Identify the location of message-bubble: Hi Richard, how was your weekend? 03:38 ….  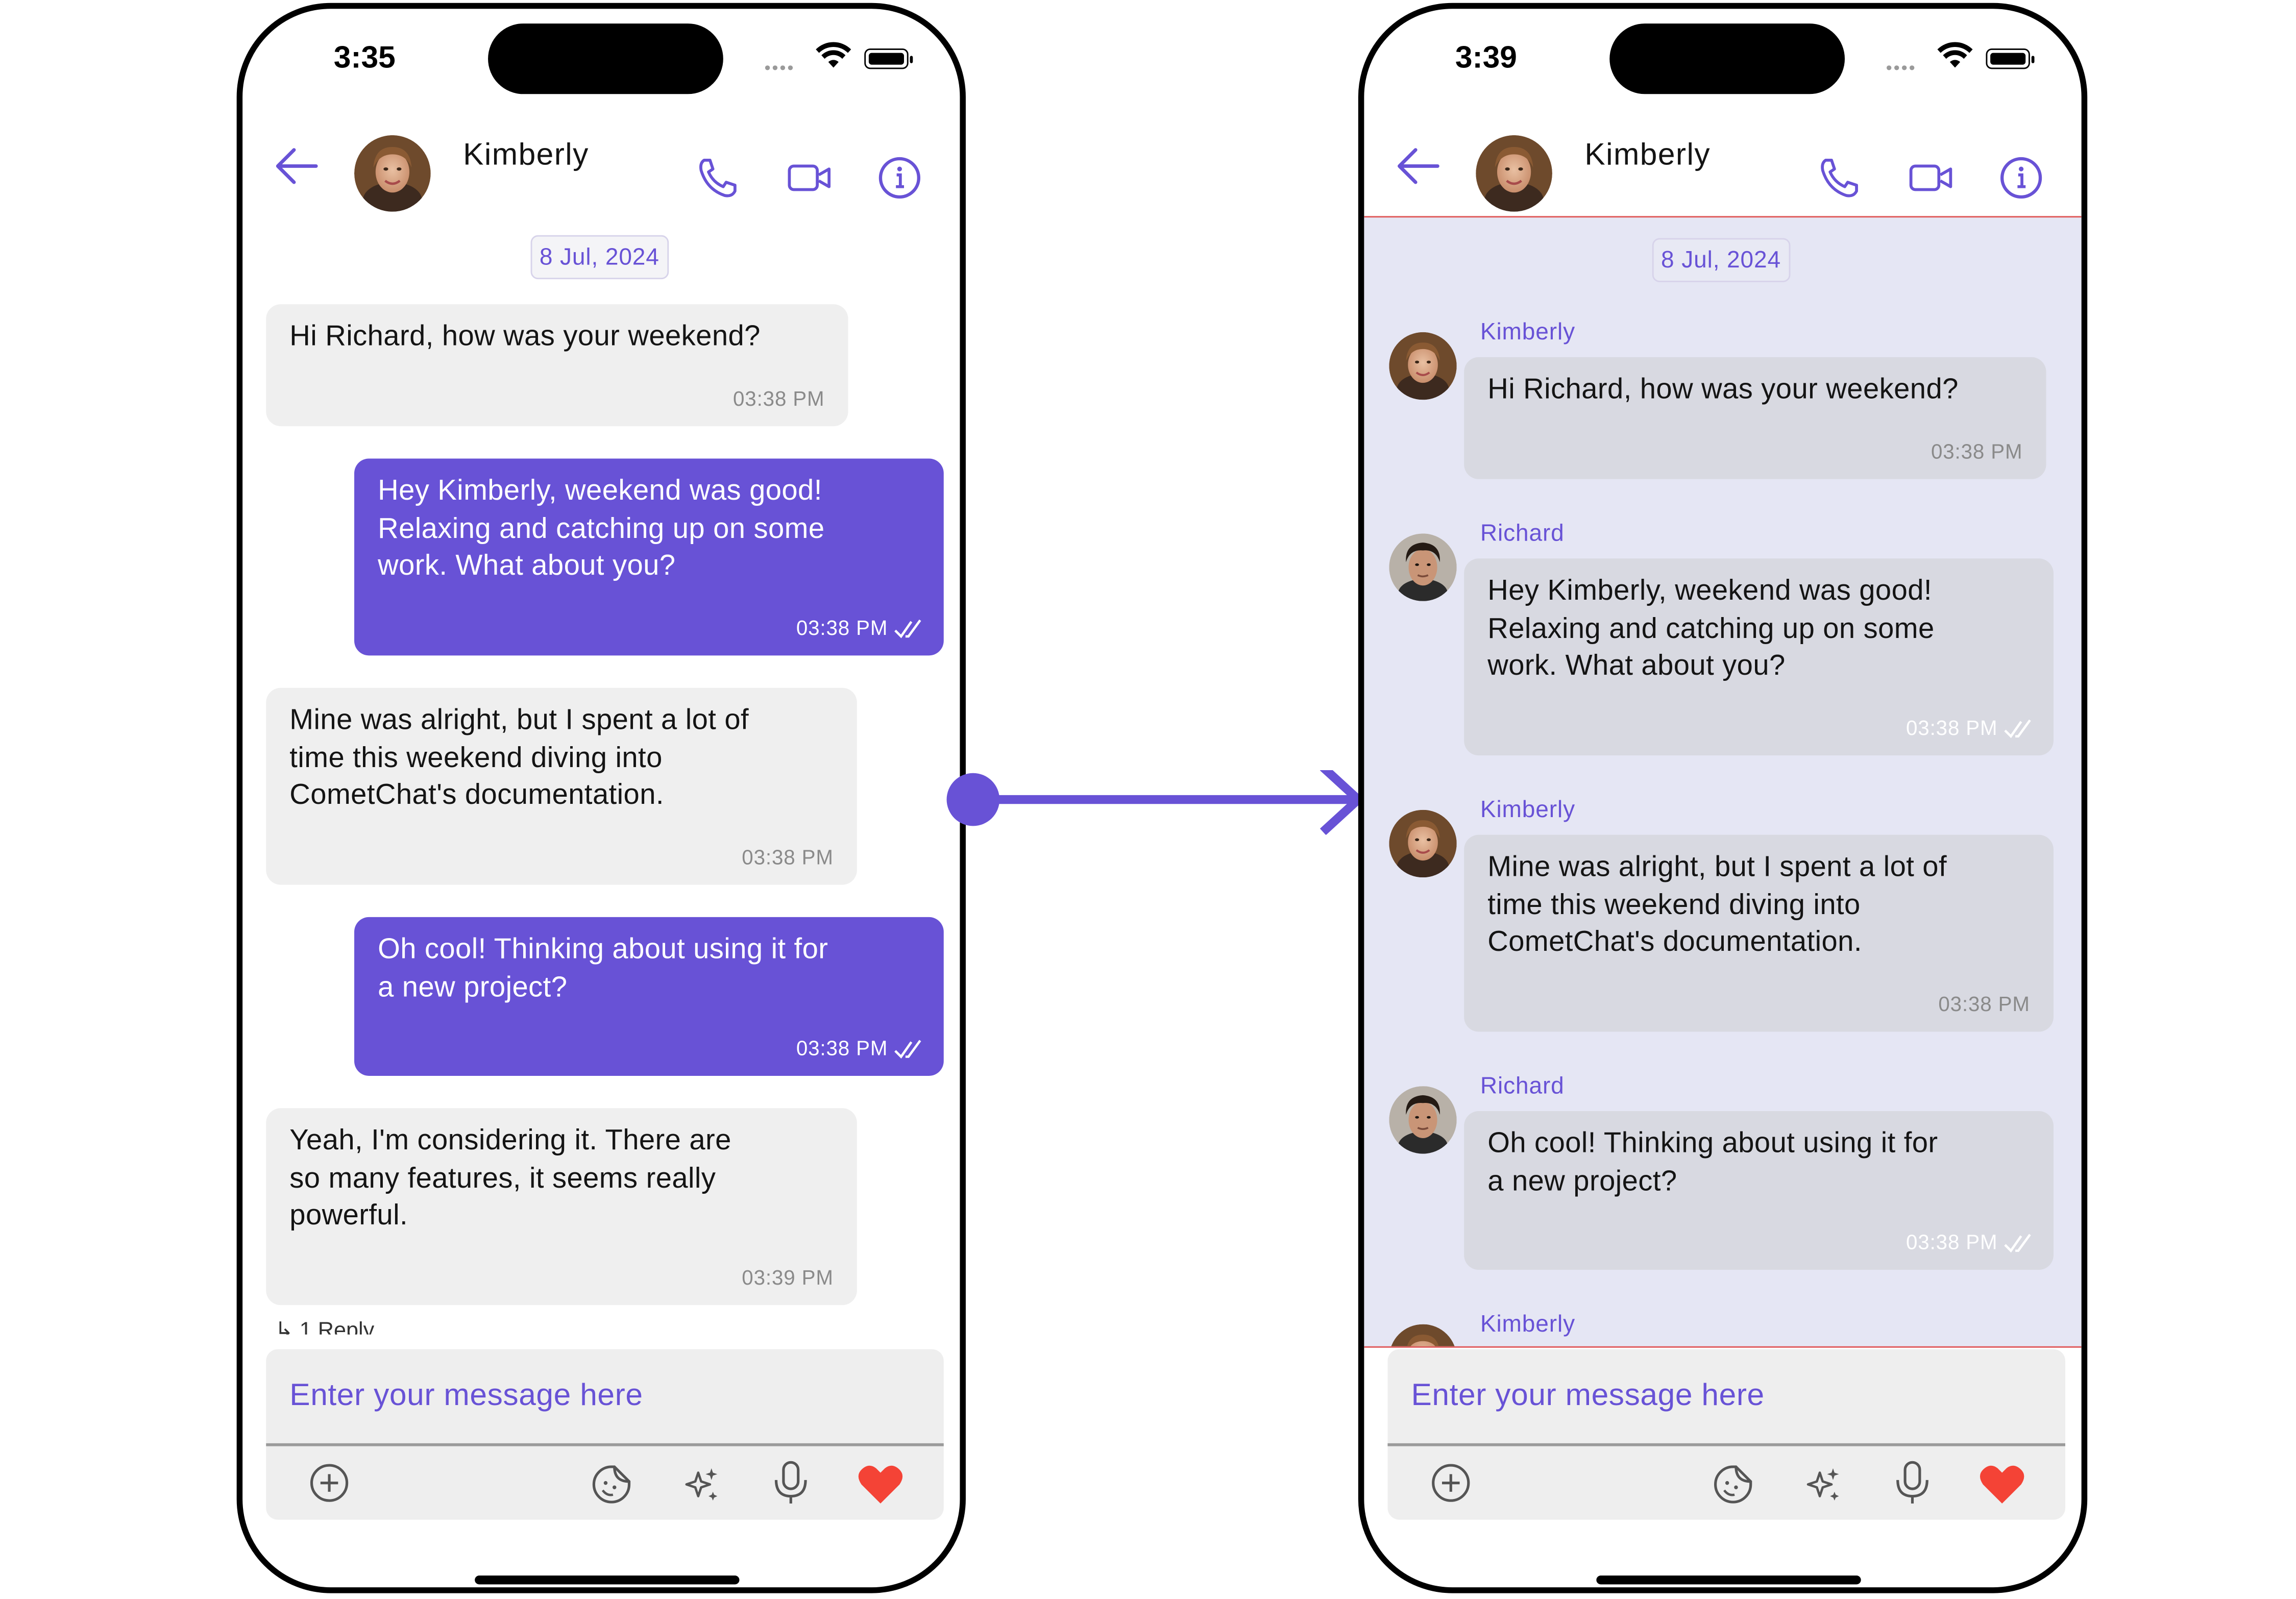
(1755, 418).